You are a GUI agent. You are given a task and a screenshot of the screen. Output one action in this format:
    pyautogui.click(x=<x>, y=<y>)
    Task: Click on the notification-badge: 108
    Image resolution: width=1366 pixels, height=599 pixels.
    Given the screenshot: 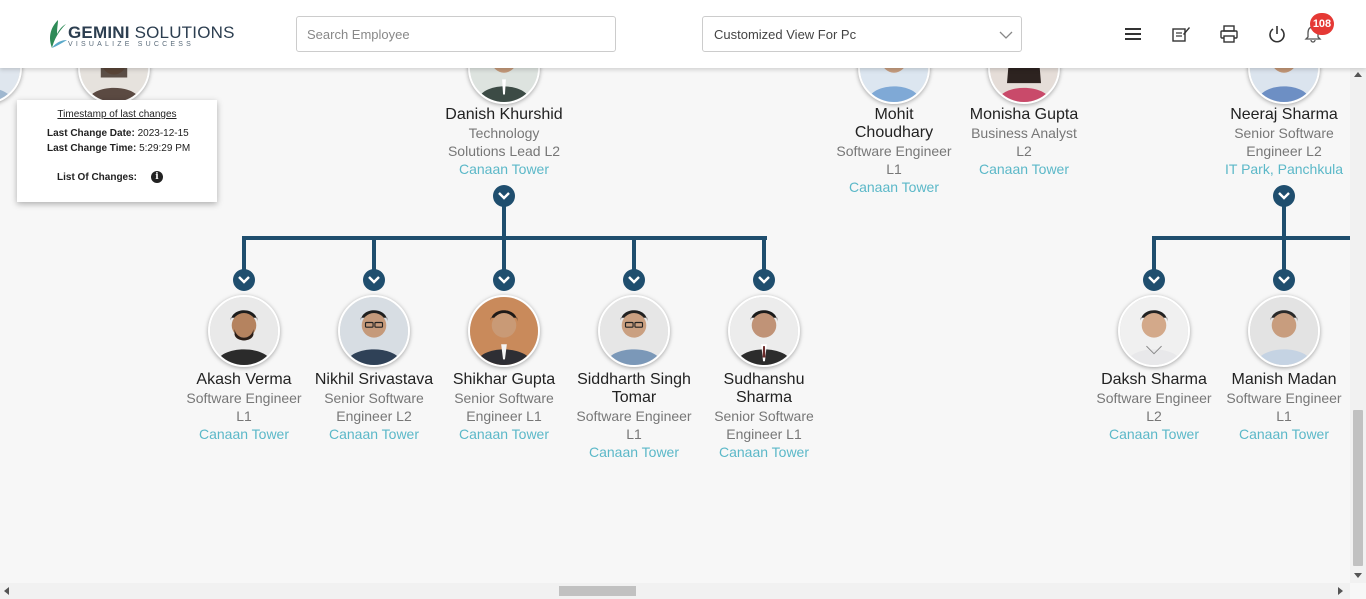 What is the action you would take?
    pyautogui.click(x=1322, y=24)
    